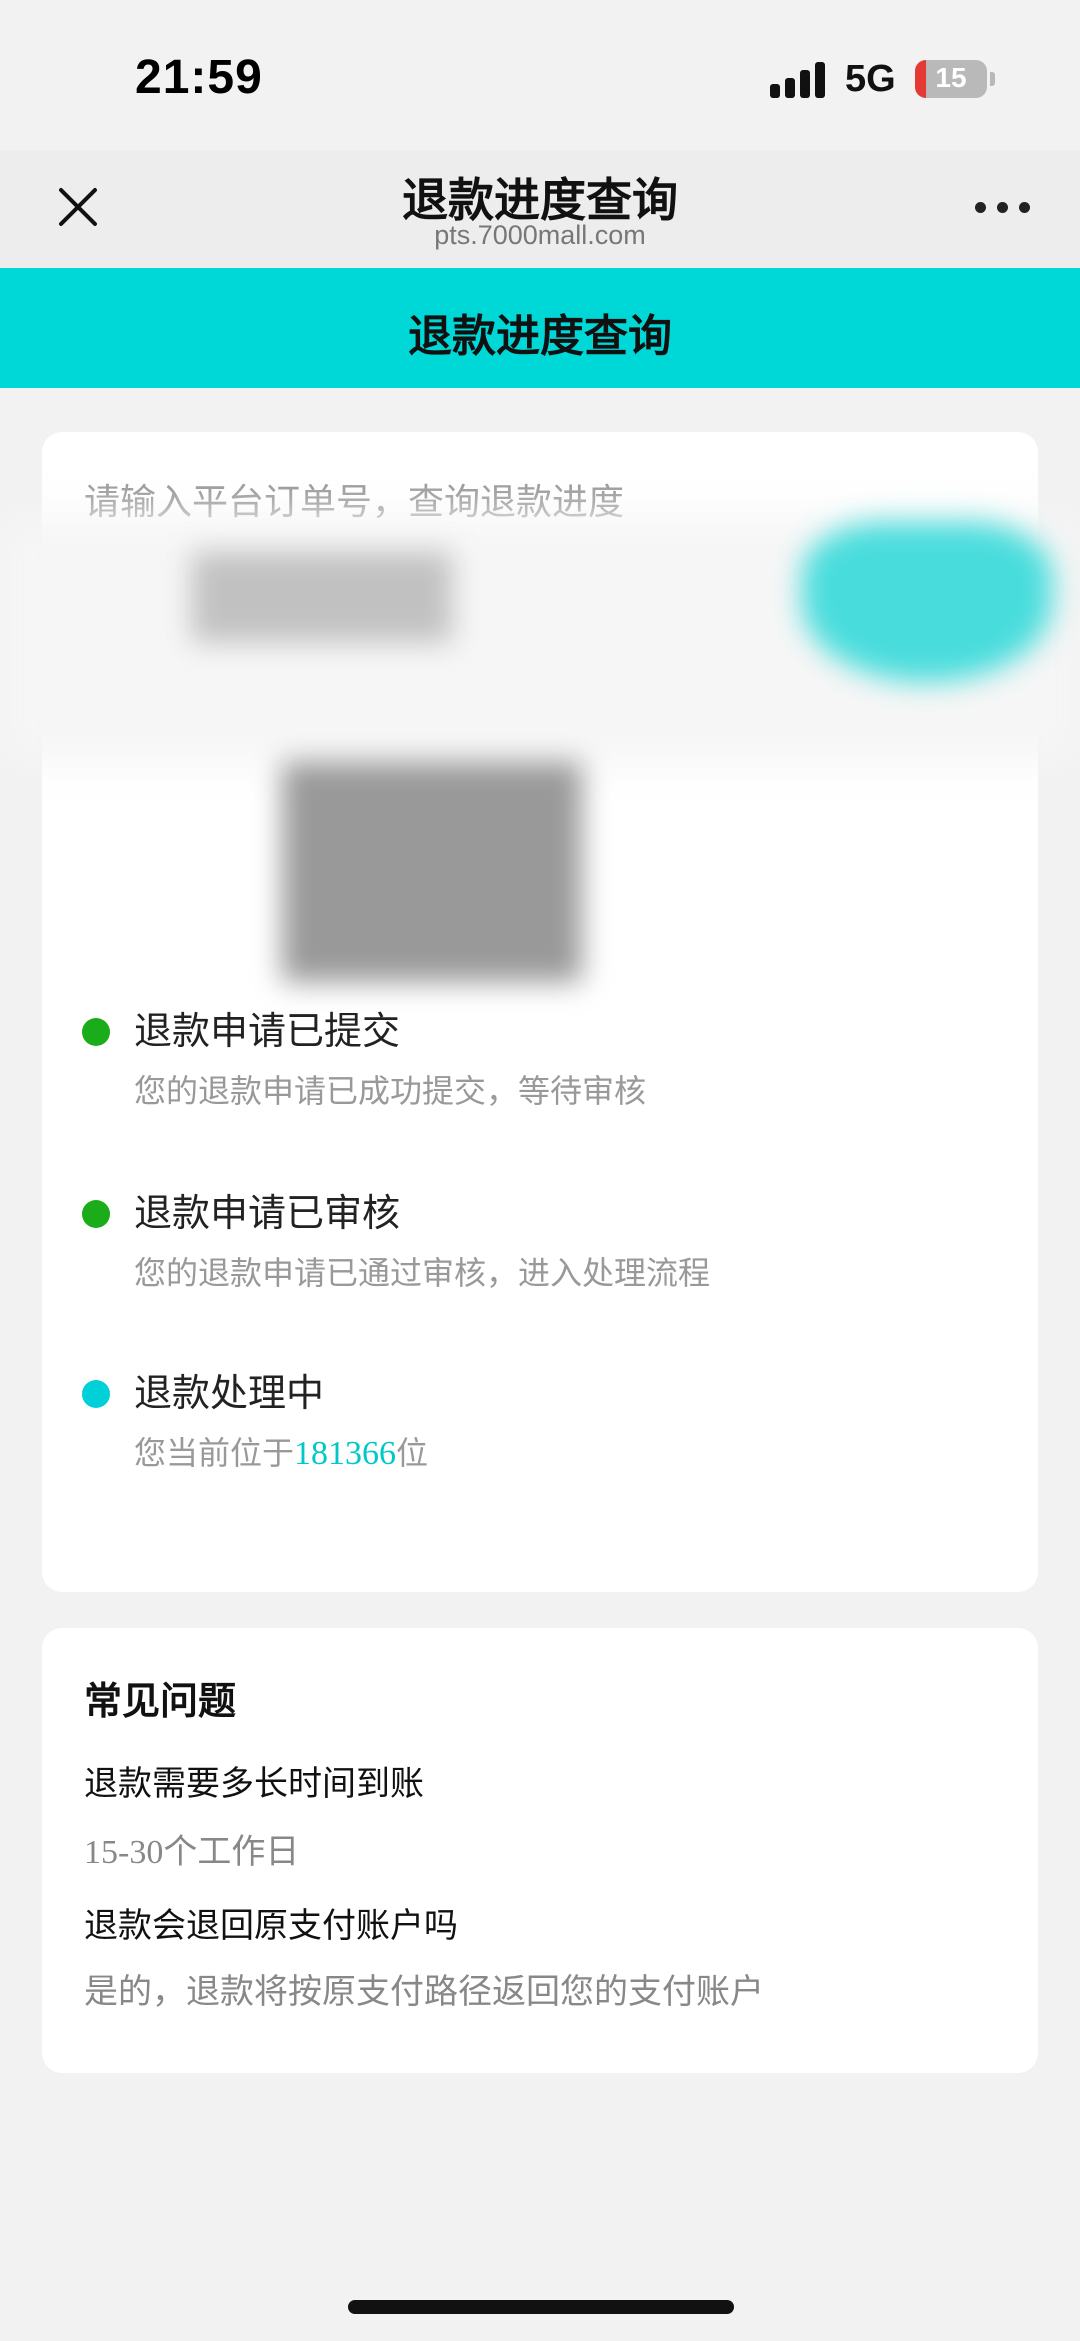 This screenshot has width=1080, height=2341. I want to click on faq-title: 常见问题, so click(160, 1701).